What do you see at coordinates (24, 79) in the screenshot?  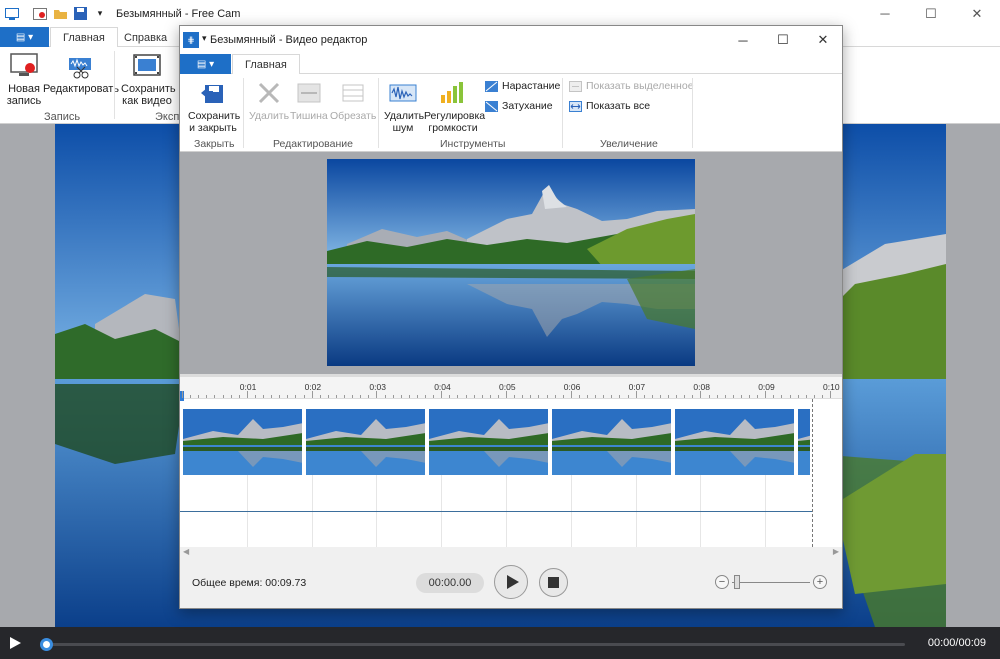 I see `new-record-button: Новая запись` at bounding box center [24, 79].